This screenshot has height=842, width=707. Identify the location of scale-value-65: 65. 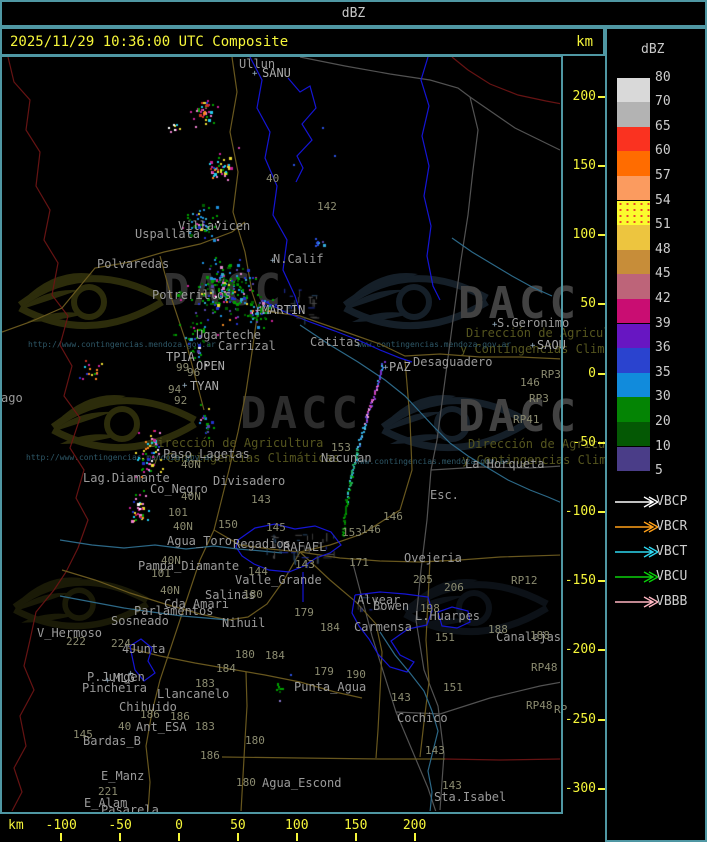
(663, 126).